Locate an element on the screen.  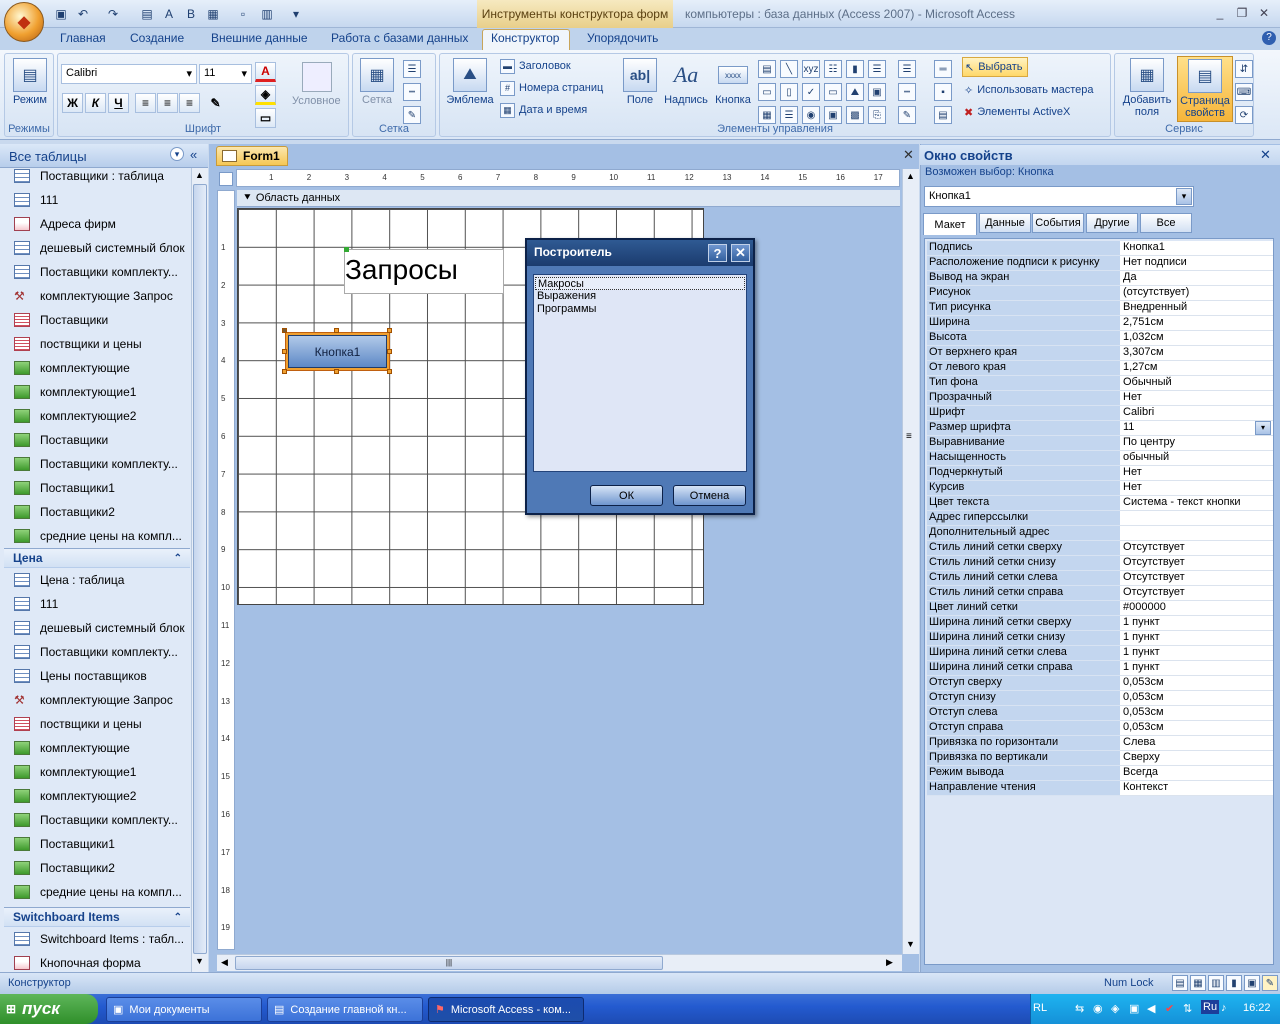
tray-sound-icon: ♪ is located at coordinates (1224, 1008).